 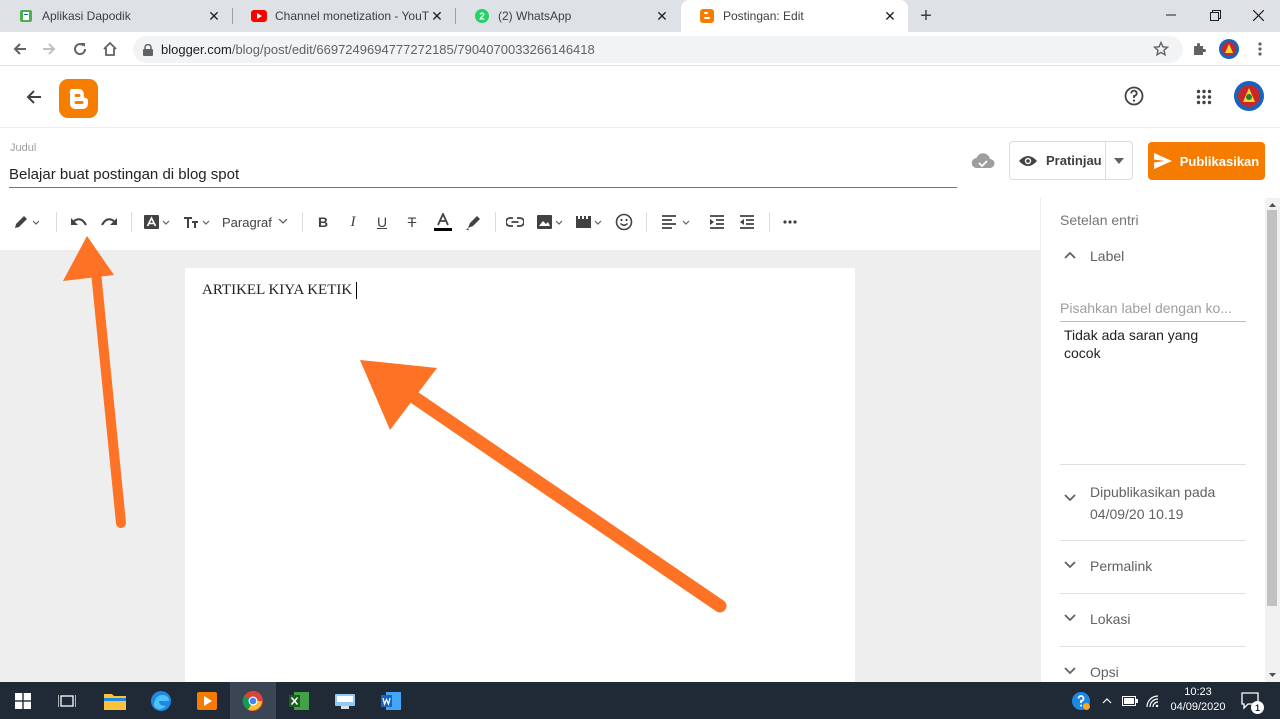 What do you see at coordinates (1204, 97) in the screenshot?
I see `apps-button` at bounding box center [1204, 97].